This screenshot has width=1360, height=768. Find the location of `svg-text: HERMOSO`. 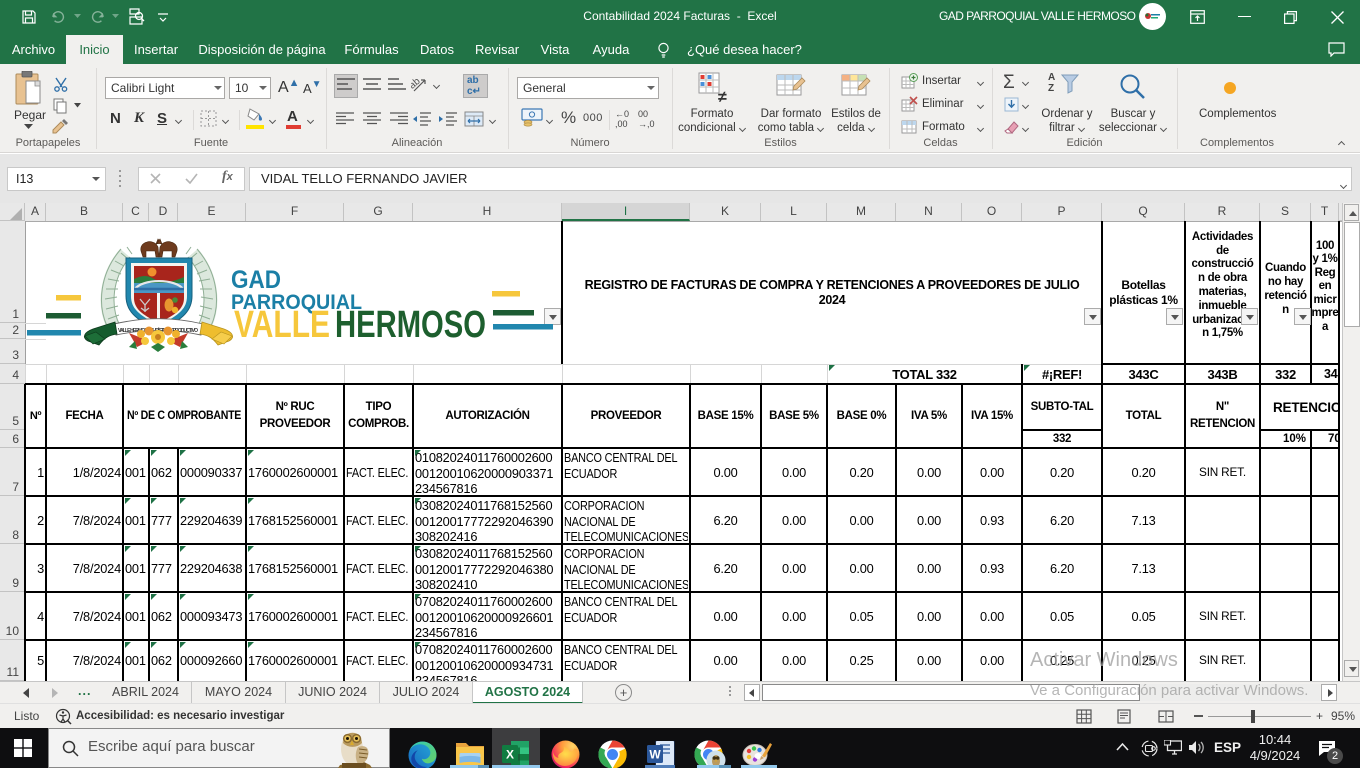

svg-text: HERMOSO is located at coordinates (410, 325).